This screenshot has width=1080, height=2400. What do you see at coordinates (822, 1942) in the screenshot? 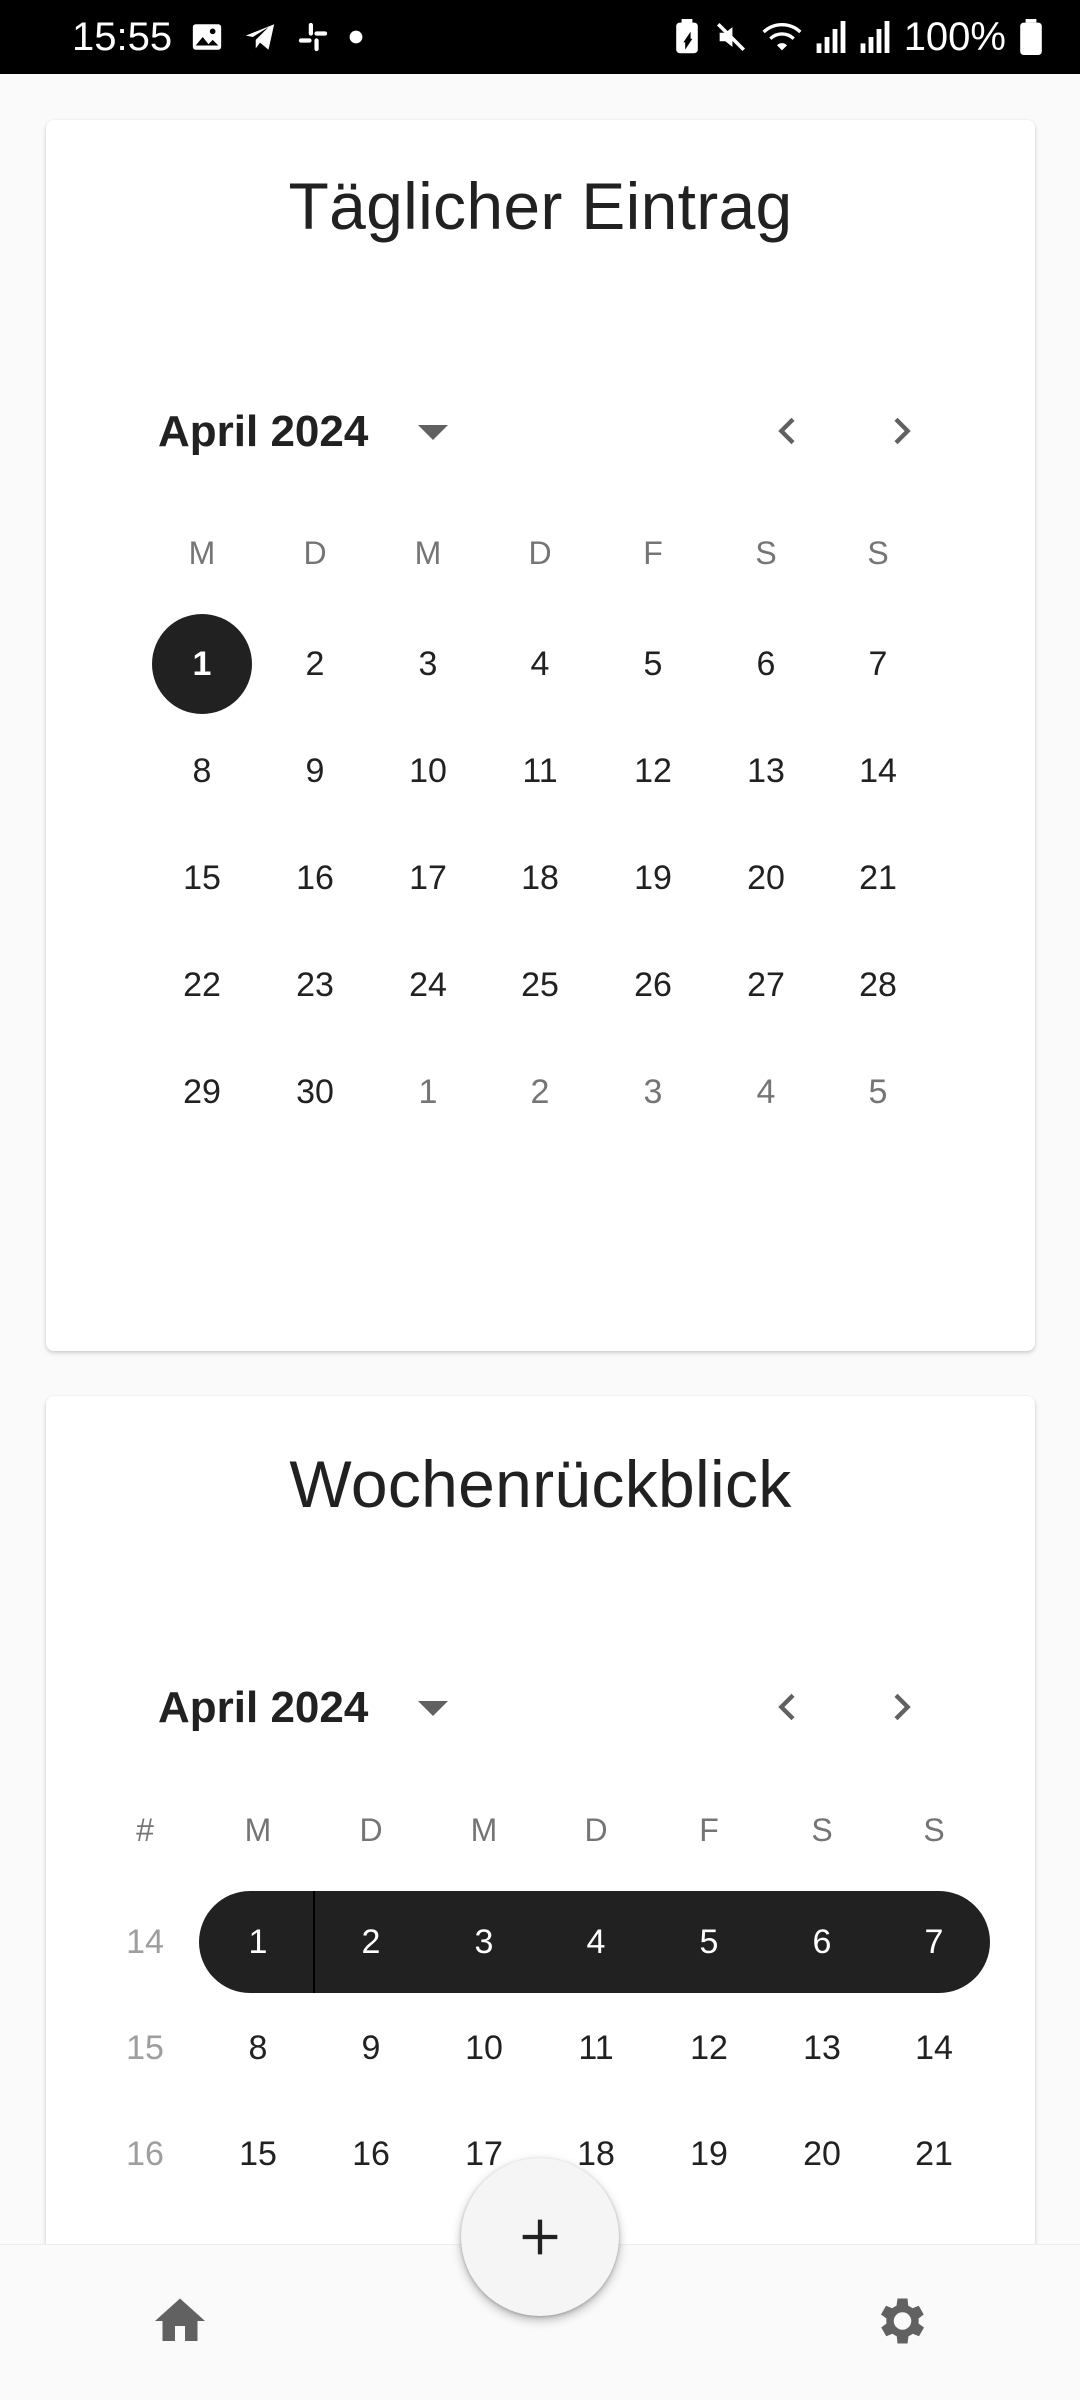
I see `selected-week-day: 6` at bounding box center [822, 1942].